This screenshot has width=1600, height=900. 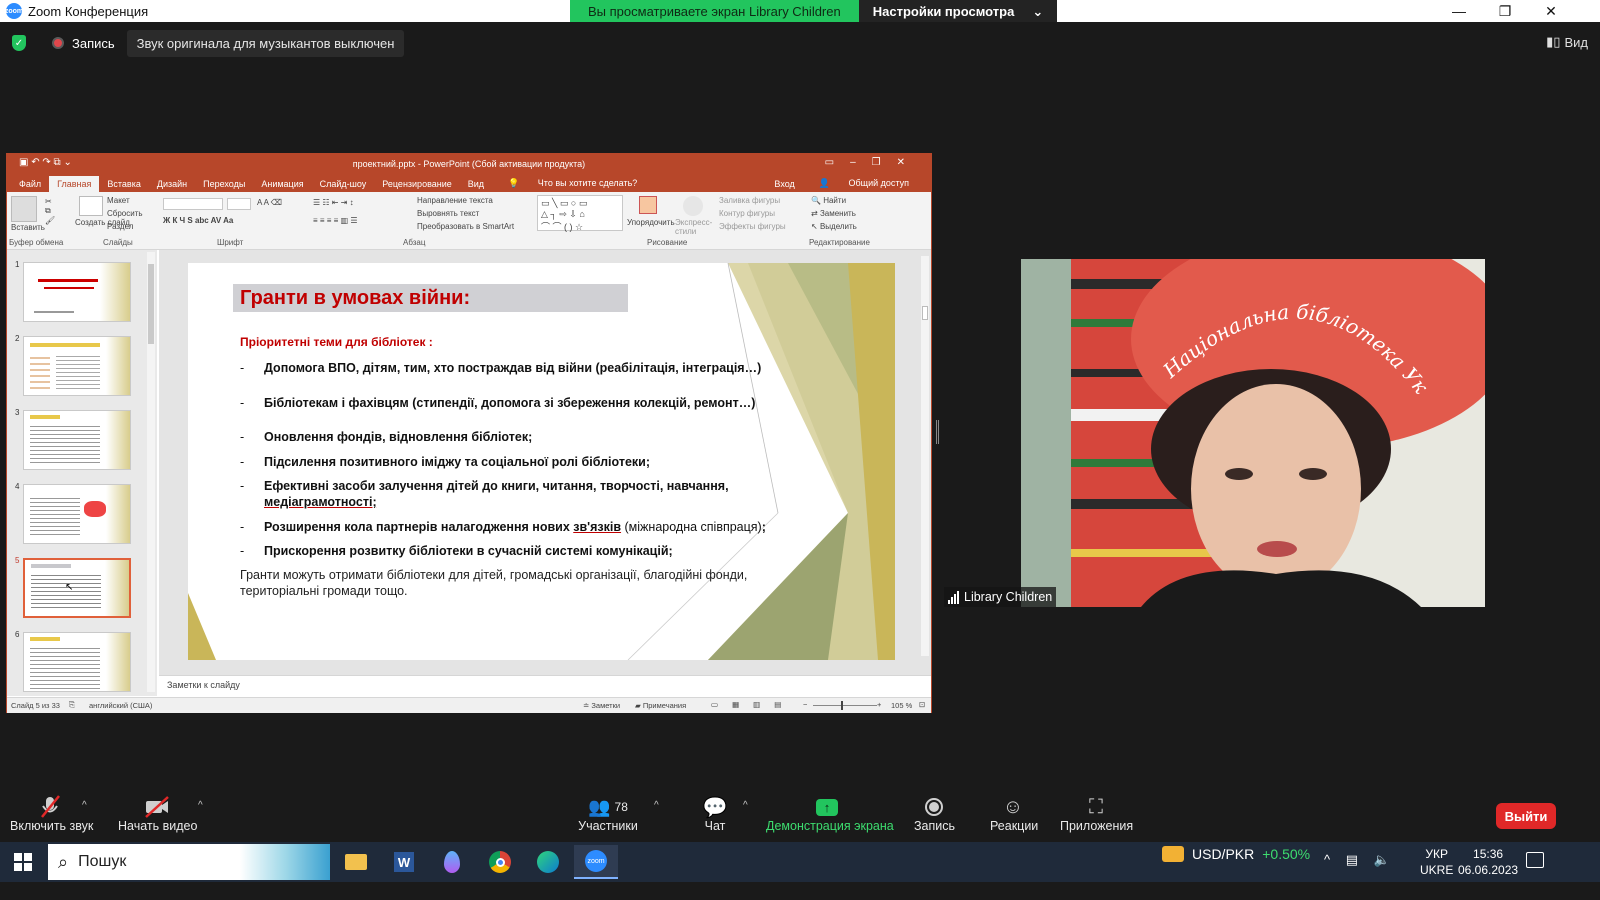 What do you see at coordinates (648, 205) in the screenshot?
I see `arrange-icon` at bounding box center [648, 205].